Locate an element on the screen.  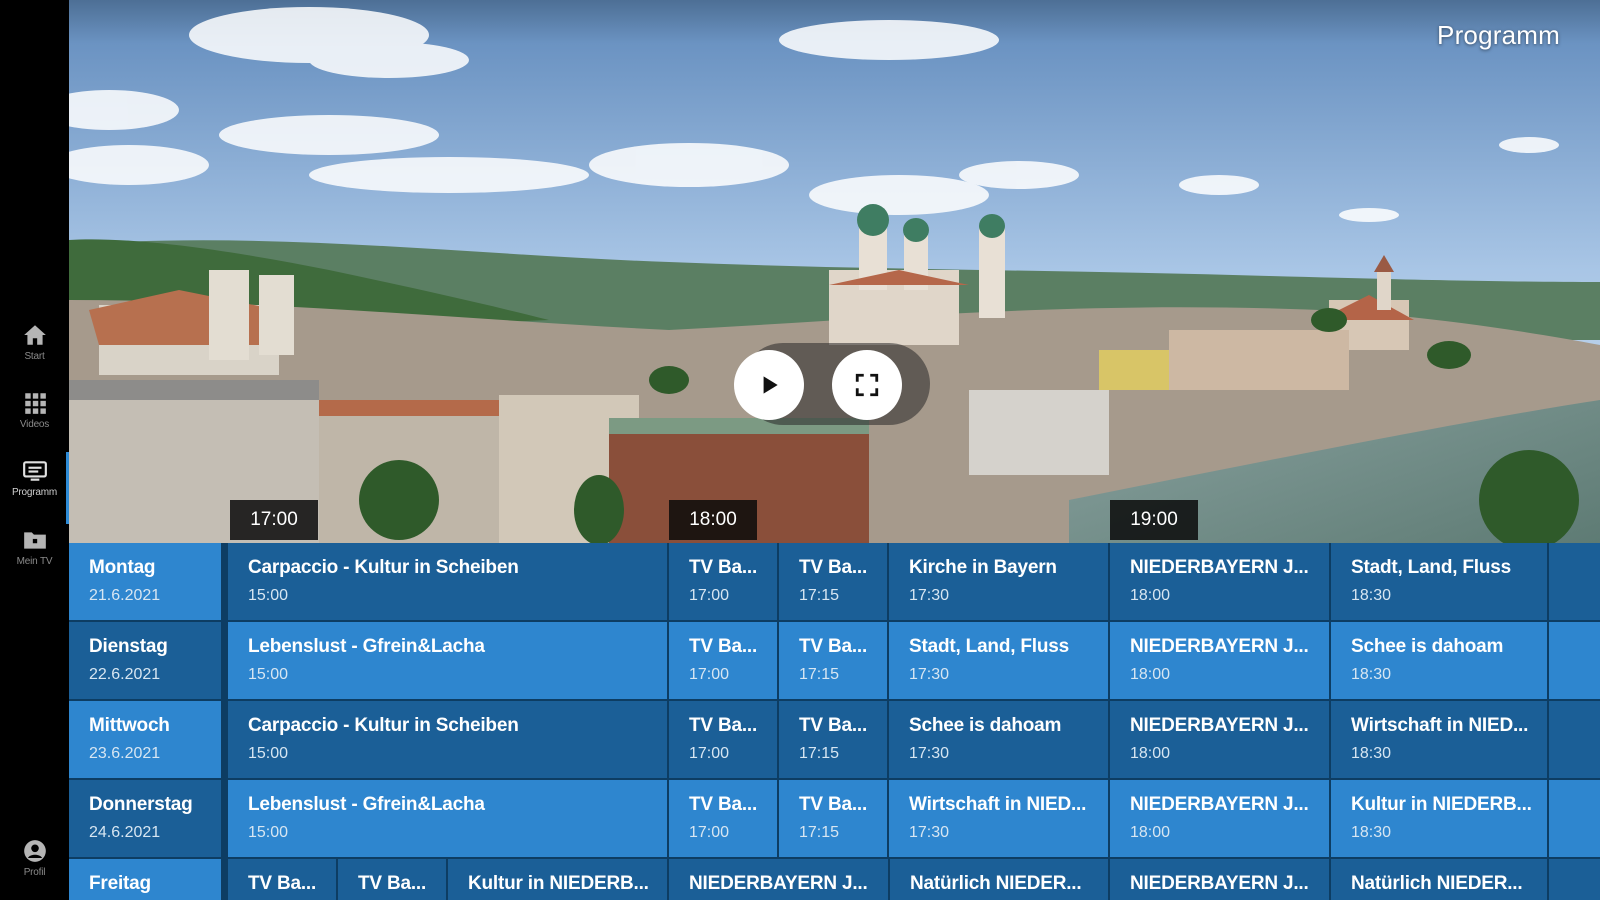
day-cell: Mittwoch 23.6.2021 is located at coordinates (145, 739).